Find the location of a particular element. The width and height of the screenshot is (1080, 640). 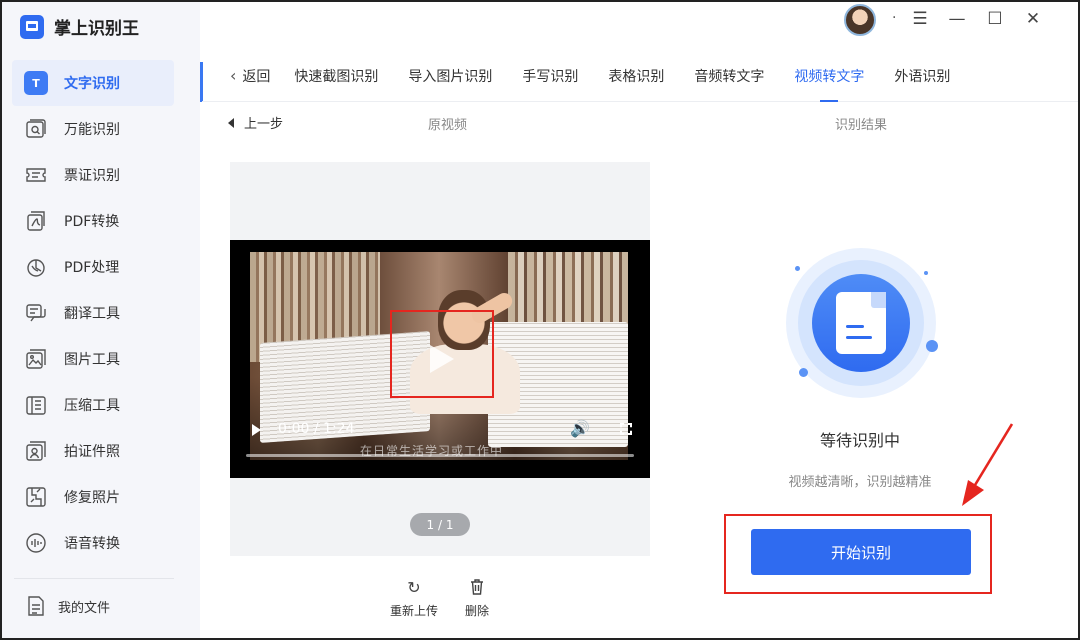

minimize-icon: — is located at coordinates (957, 19).